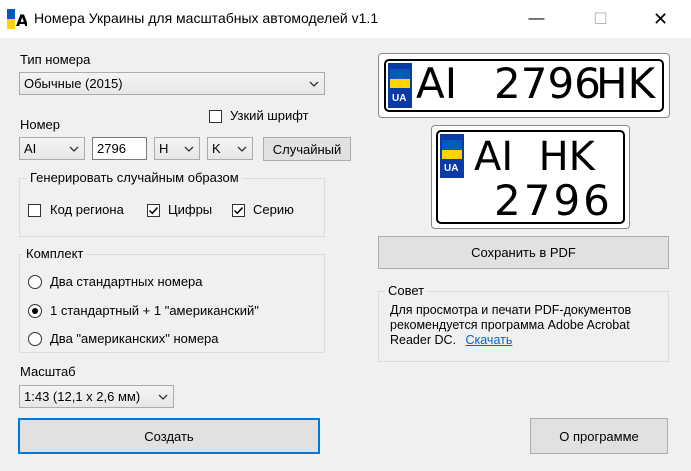 The width and height of the screenshot is (691, 471). I want to click on standard-plate-preview: UA AI 2796 HK, so click(524, 85).